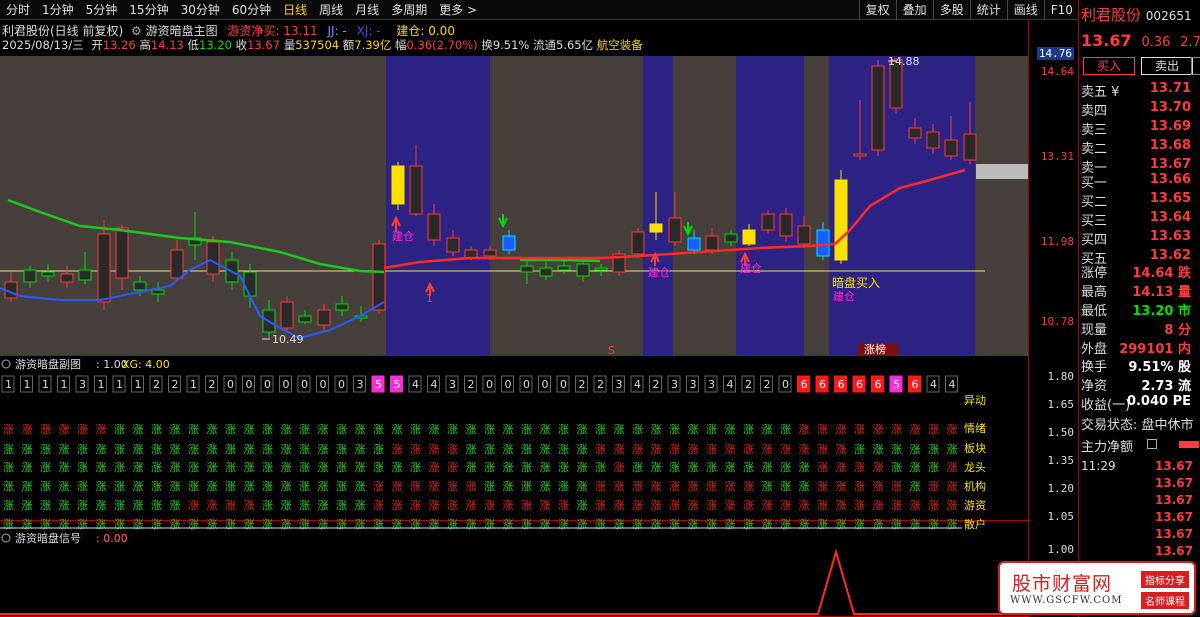 This screenshot has height=617, width=1200. Describe the element at coordinates (1140, 384) in the screenshot. I see `stat2-row: 净资 2.73 流` at that location.